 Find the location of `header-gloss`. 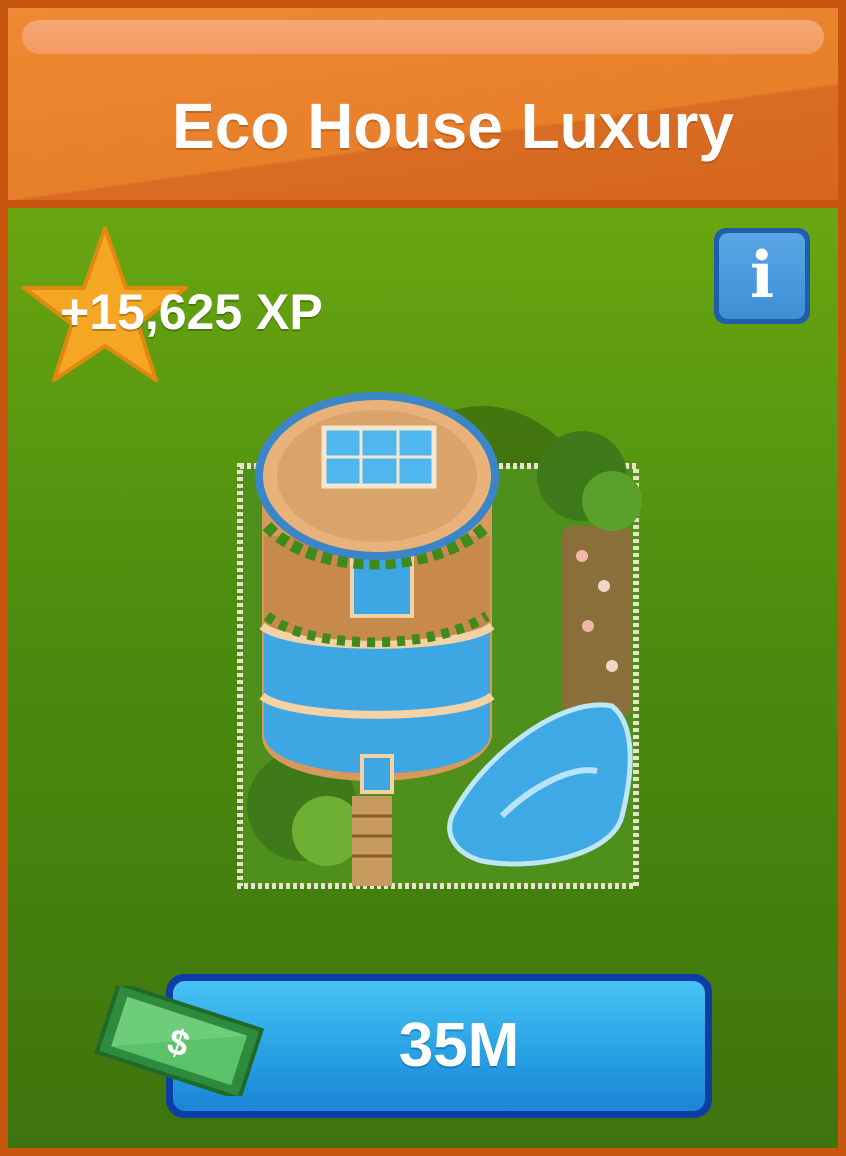

header-gloss is located at coordinates (423, 37).